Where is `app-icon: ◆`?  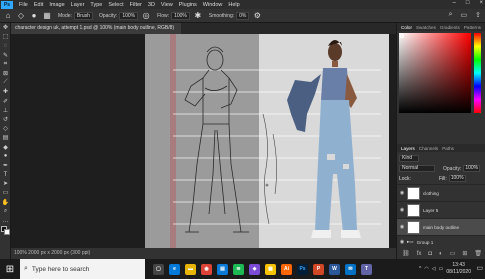 app-icon: ◆ is located at coordinates (254, 269).